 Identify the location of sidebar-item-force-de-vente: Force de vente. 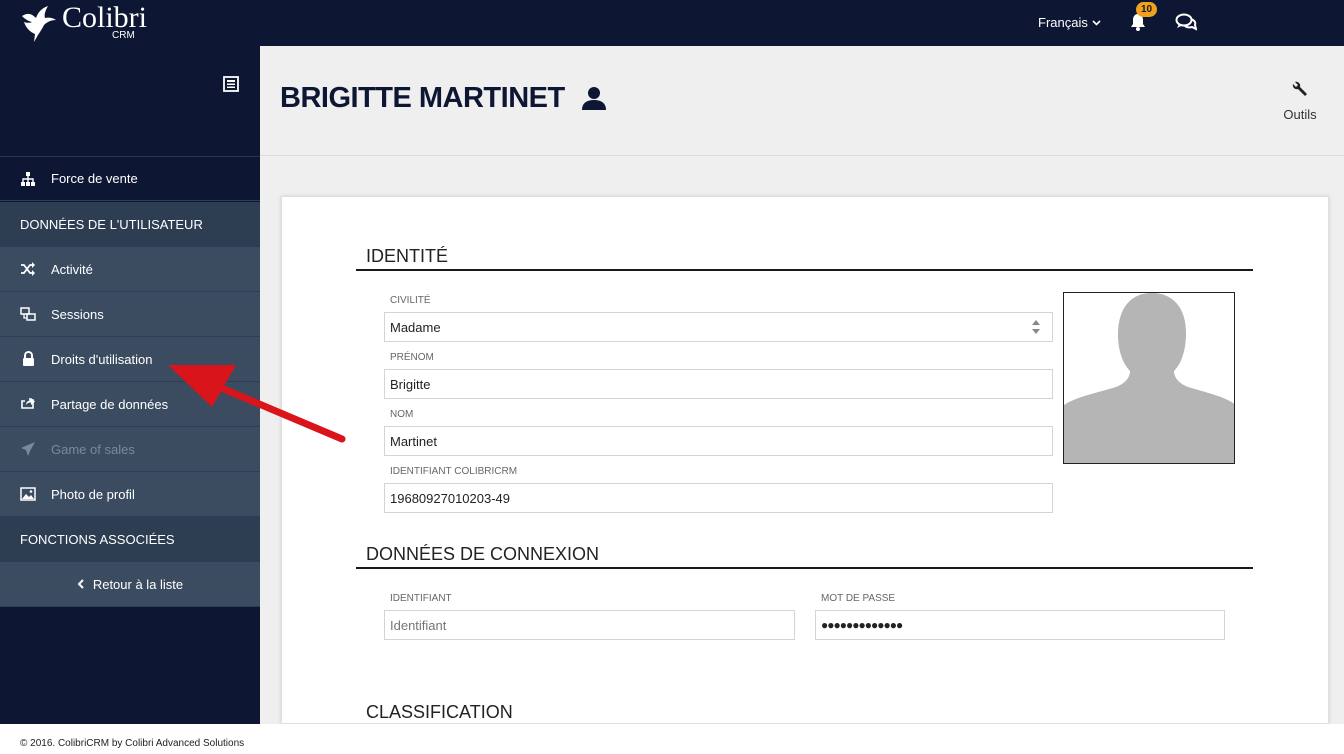
(130, 178).